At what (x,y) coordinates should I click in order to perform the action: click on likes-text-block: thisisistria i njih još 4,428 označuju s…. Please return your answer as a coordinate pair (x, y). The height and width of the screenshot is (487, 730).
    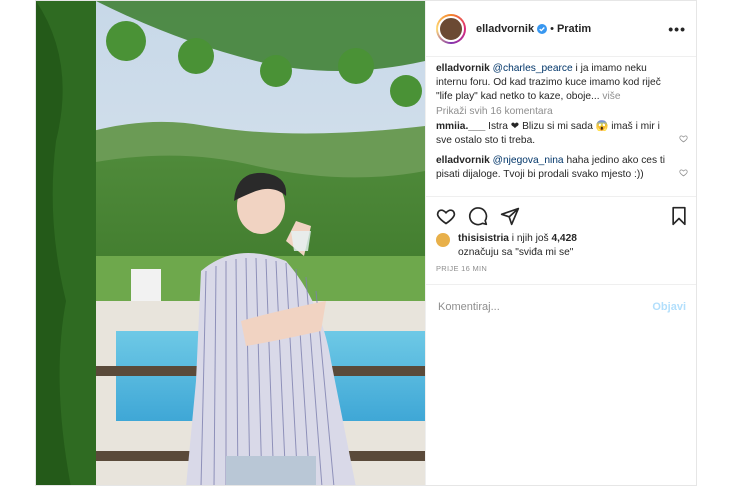
    Looking at the image, I should click on (517, 246).